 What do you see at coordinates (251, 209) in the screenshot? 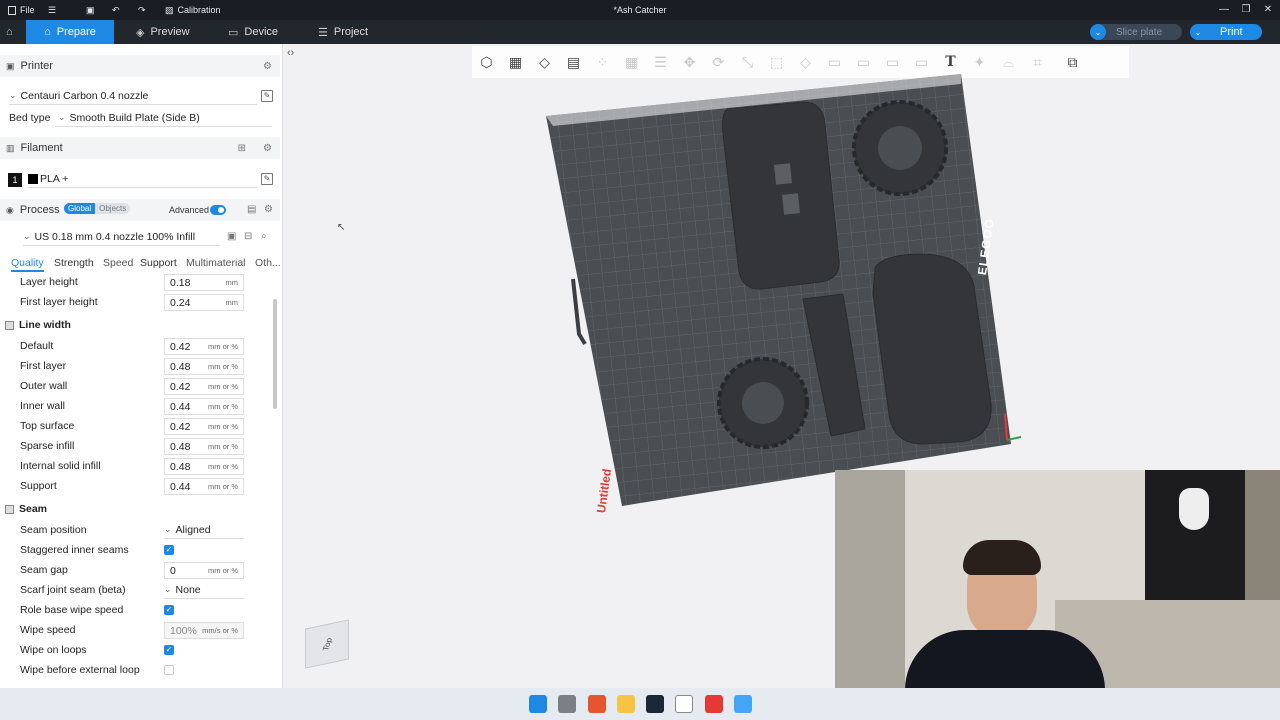
I see `compare-icon: ▤` at bounding box center [251, 209].